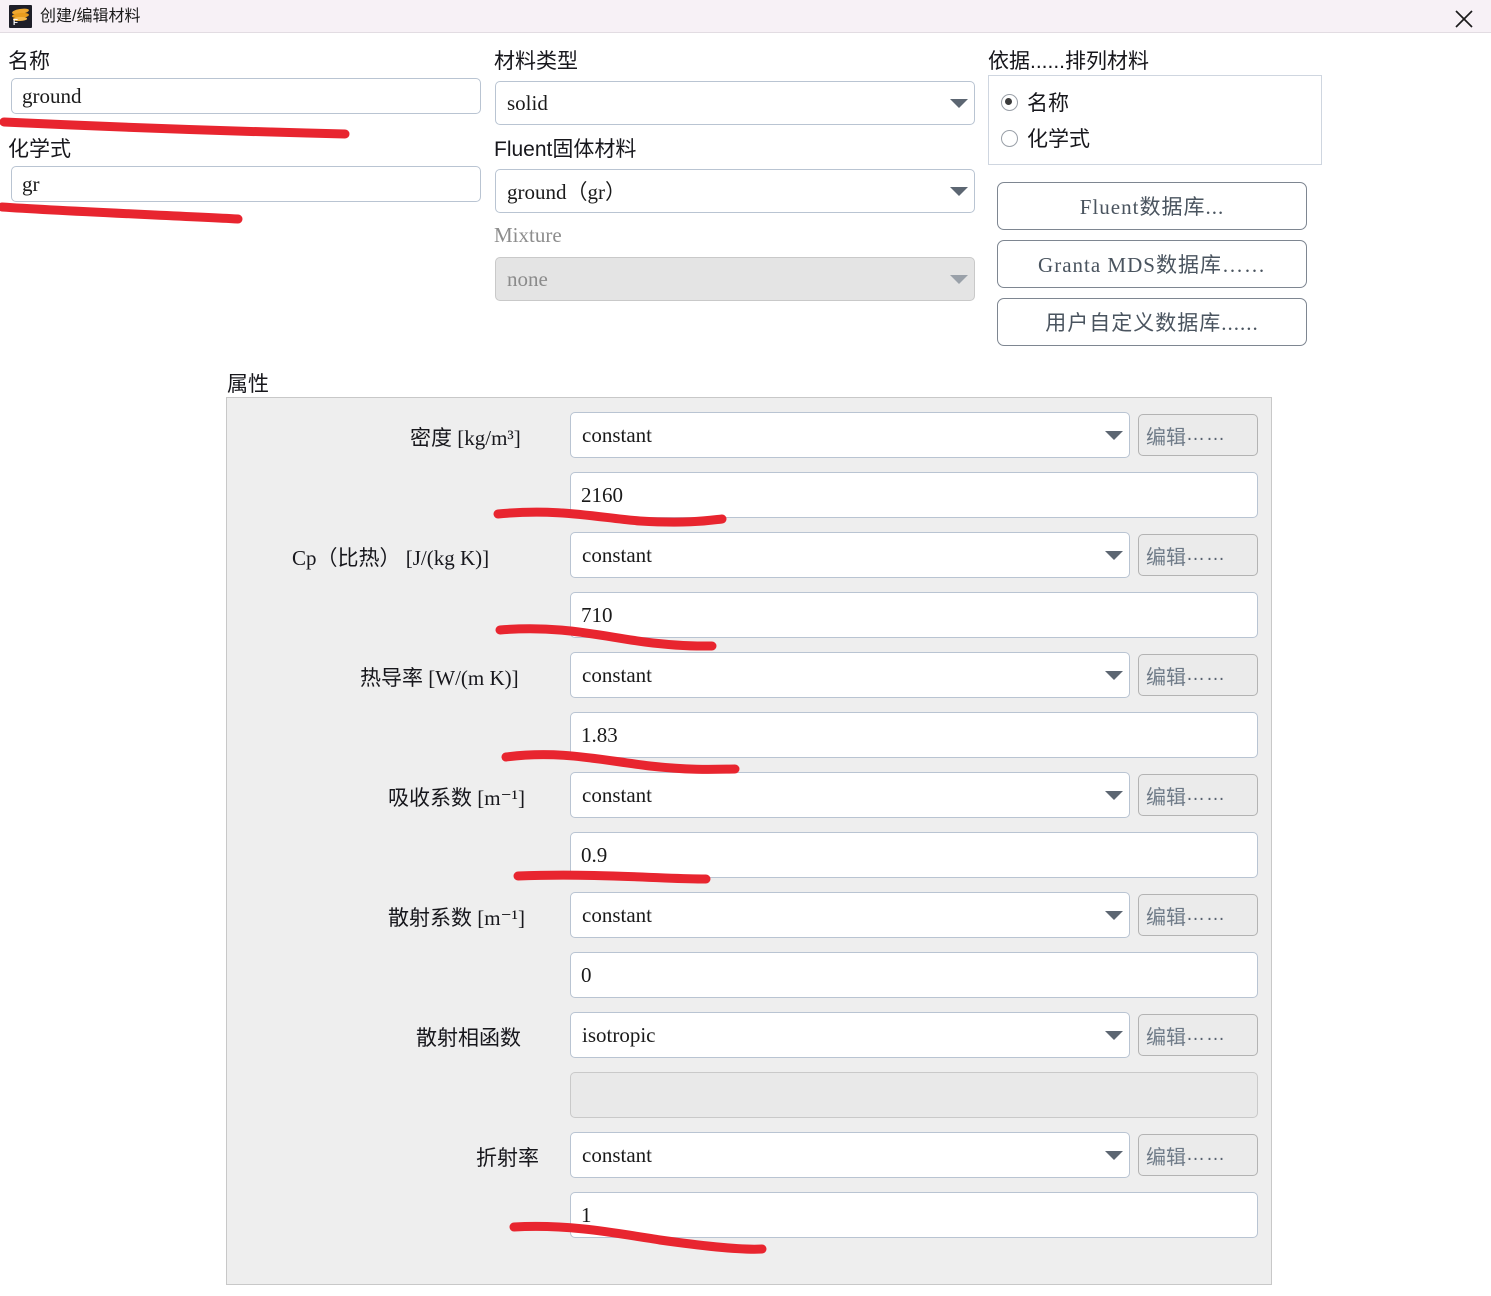 The width and height of the screenshot is (1491, 1296). What do you see at coordinates (617, 1154) in the screenshot?
I see `property-method-value-refractive-index: constant` at bounding box center [617, 1154].